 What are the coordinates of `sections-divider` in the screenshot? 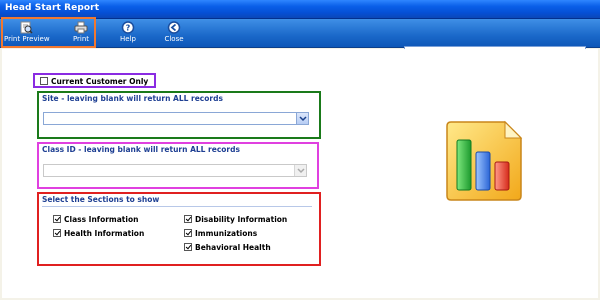 It's located at (177, 206).